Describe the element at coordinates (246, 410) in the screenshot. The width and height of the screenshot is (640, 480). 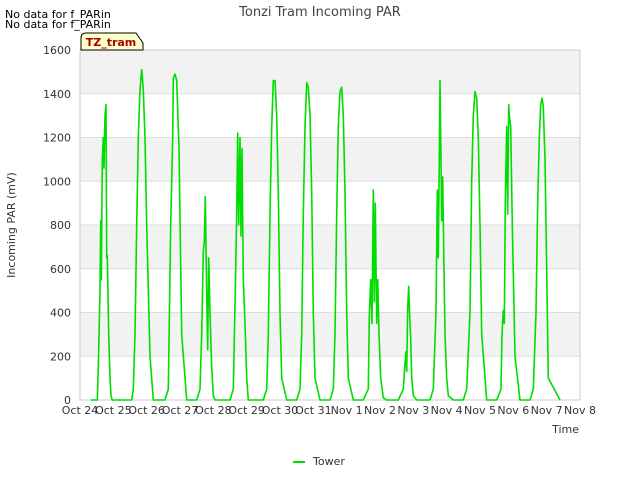
I see `x-tick-label: Oct 29` at that location.